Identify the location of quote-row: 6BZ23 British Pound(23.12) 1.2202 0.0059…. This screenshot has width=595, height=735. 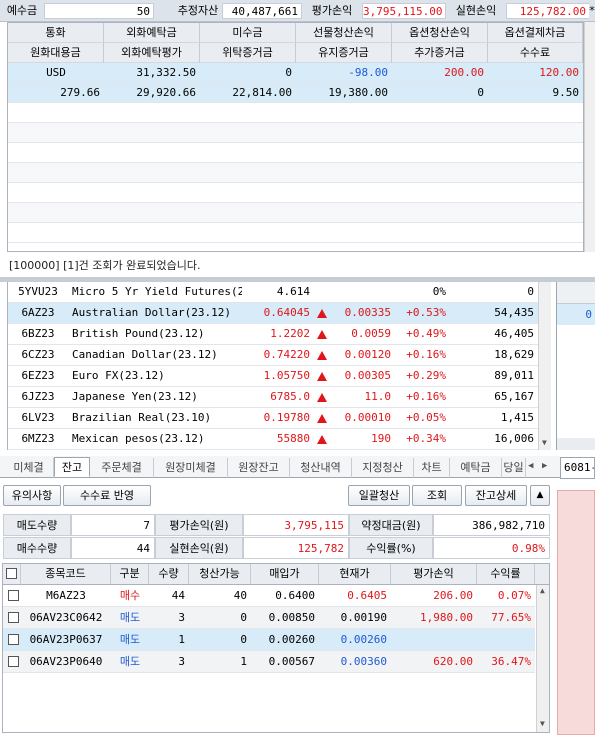
(279, 334).